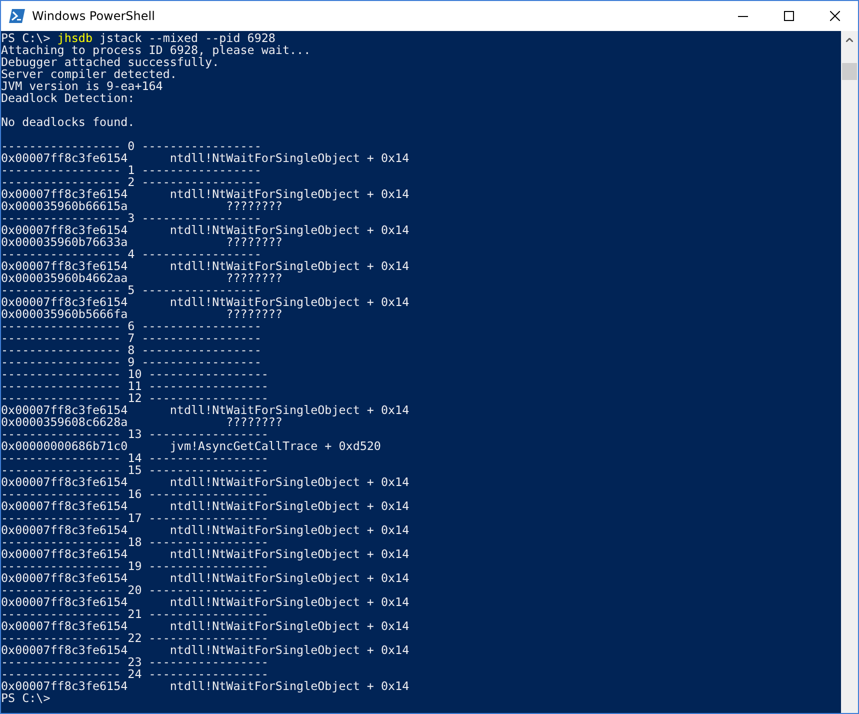  Describe the element at coordinates (849, 372) in the screenshot. I see `scrollbar` at that location.